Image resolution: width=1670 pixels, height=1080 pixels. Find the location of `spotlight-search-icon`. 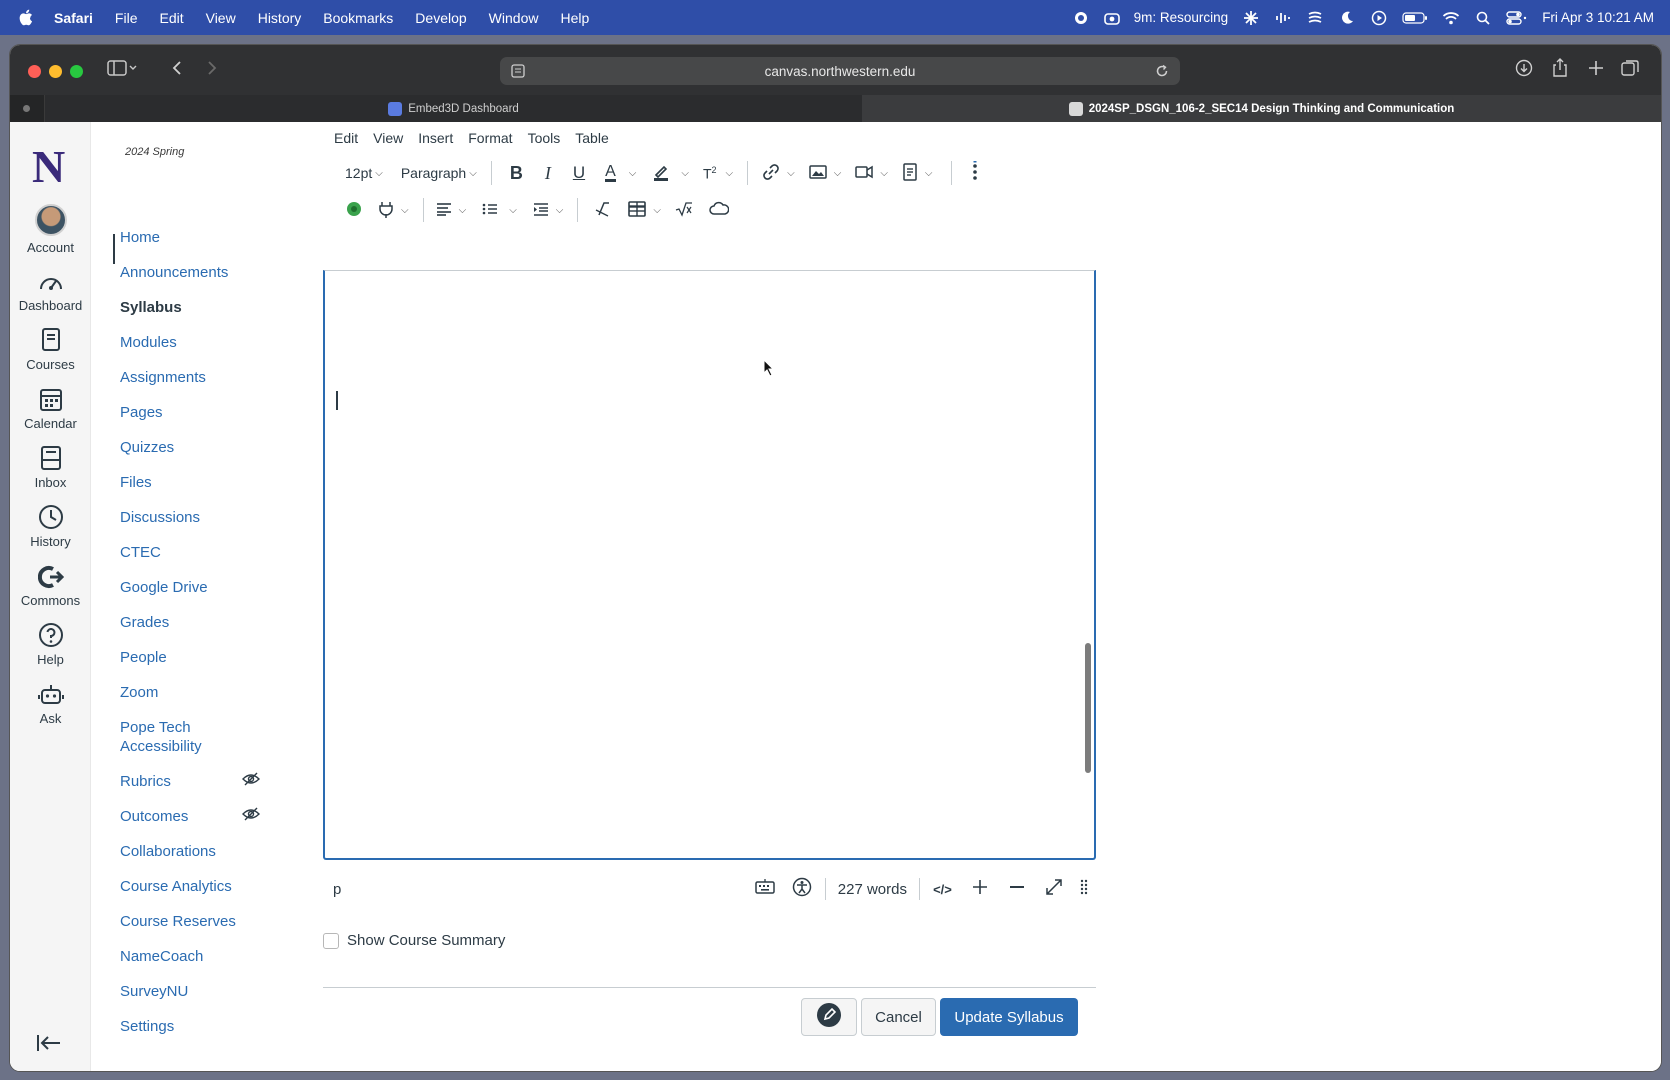

spotlight-search-icon is located at coordinates (1483, 18).